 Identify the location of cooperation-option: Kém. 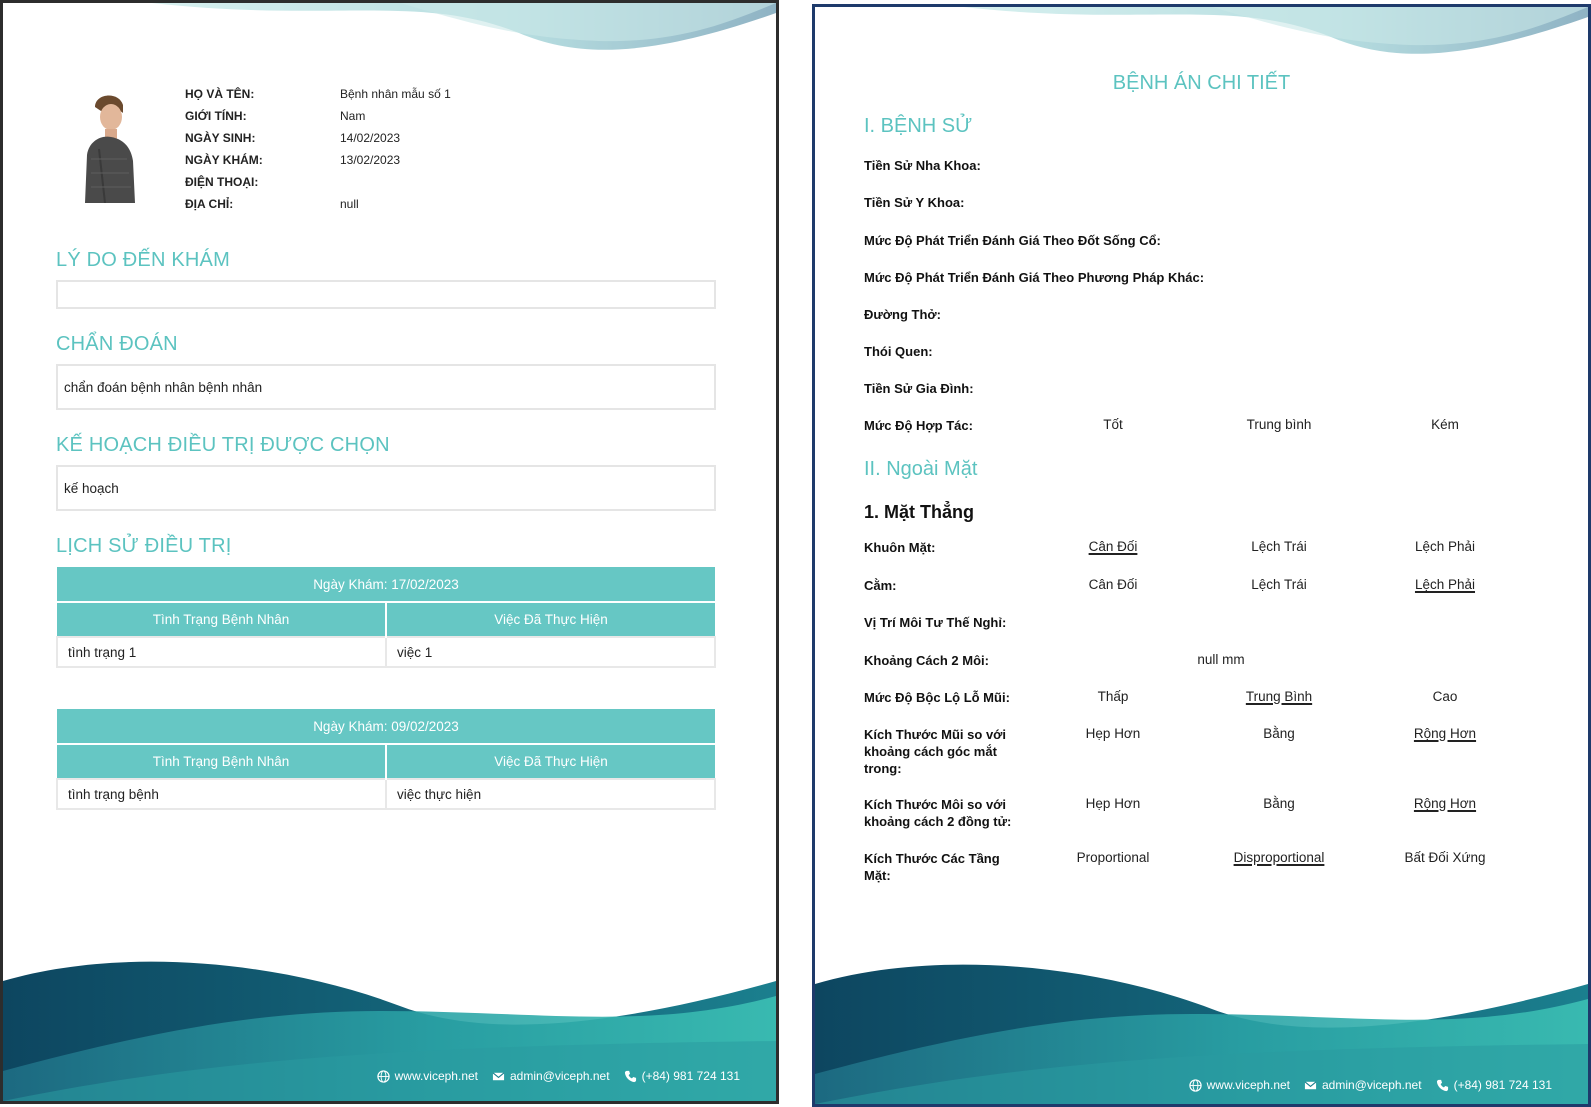
(1445, 424).